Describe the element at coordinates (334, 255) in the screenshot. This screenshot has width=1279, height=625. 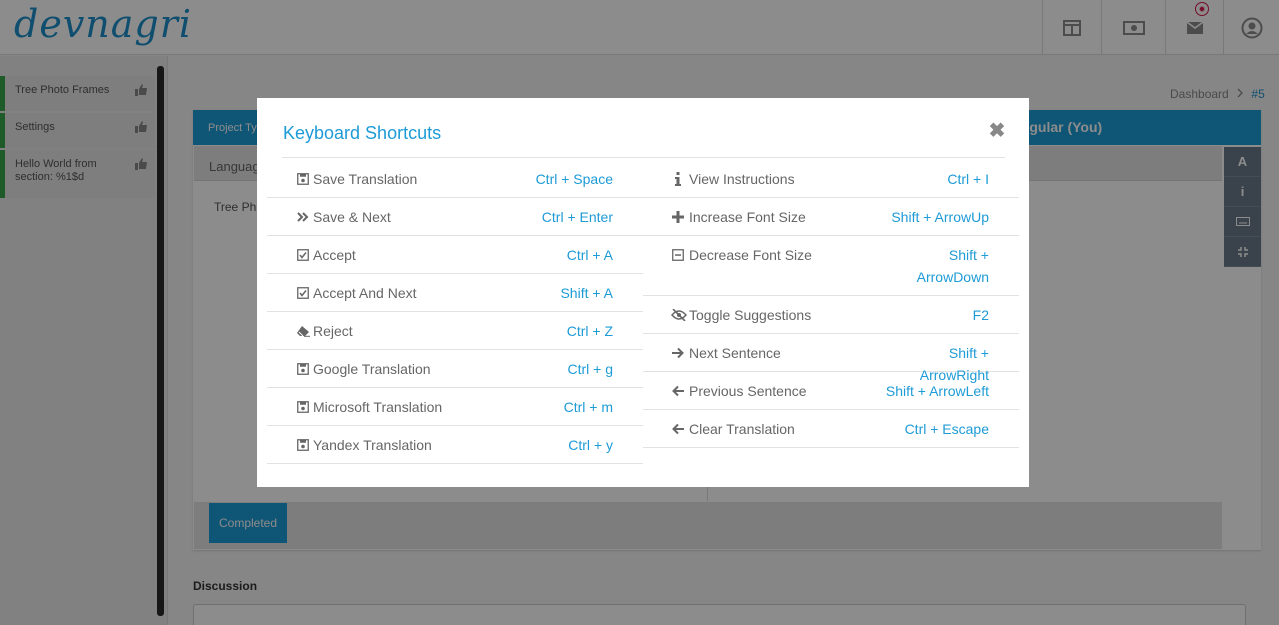
I see `shortcut-label: Accept` at that location.